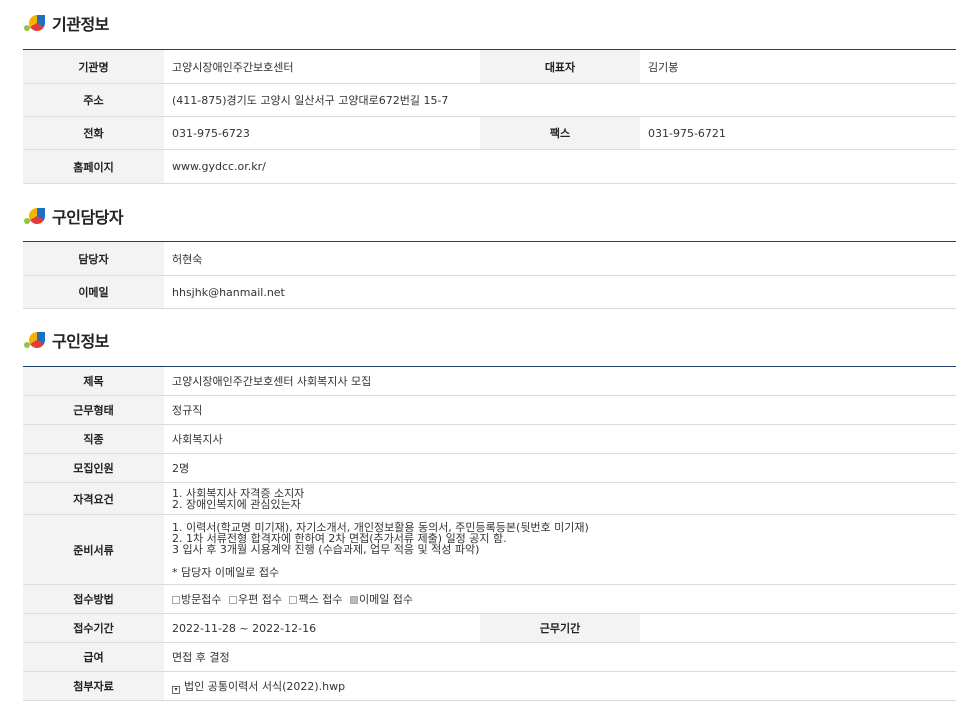 The width and height of the screenshot is (974, 713). What do you see at coordinates (93, 628) in the screenshot?
I see `job-period-label: 접수기간` at bounding box center [93, 628].